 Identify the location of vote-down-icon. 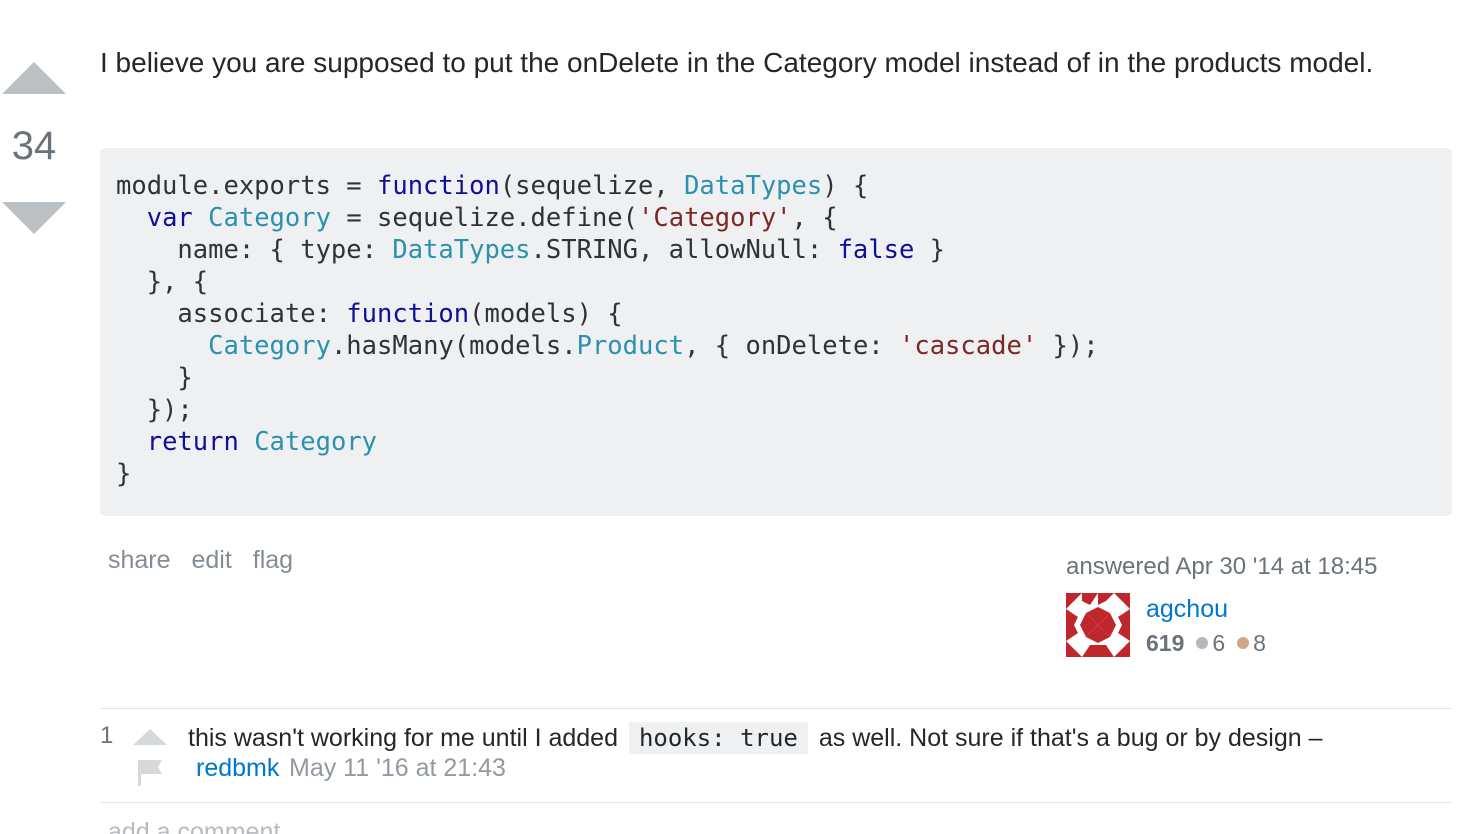
(34, 218).